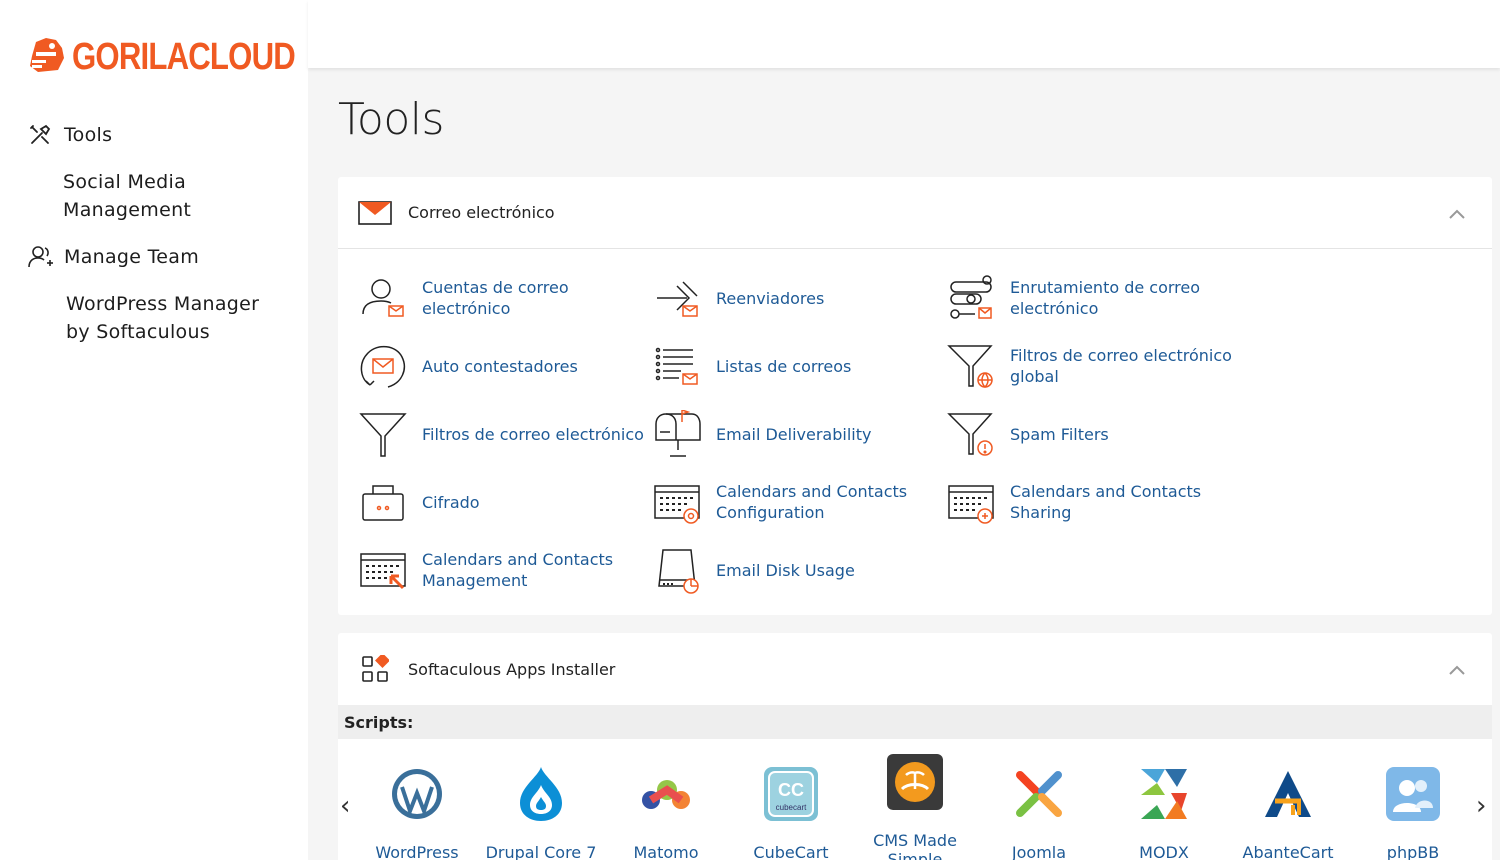 This screenshot has width=1500, height=860. Describe the element at coordinates (791, 851) in the screenshot. I see `app-label: CubeCart` at that location.